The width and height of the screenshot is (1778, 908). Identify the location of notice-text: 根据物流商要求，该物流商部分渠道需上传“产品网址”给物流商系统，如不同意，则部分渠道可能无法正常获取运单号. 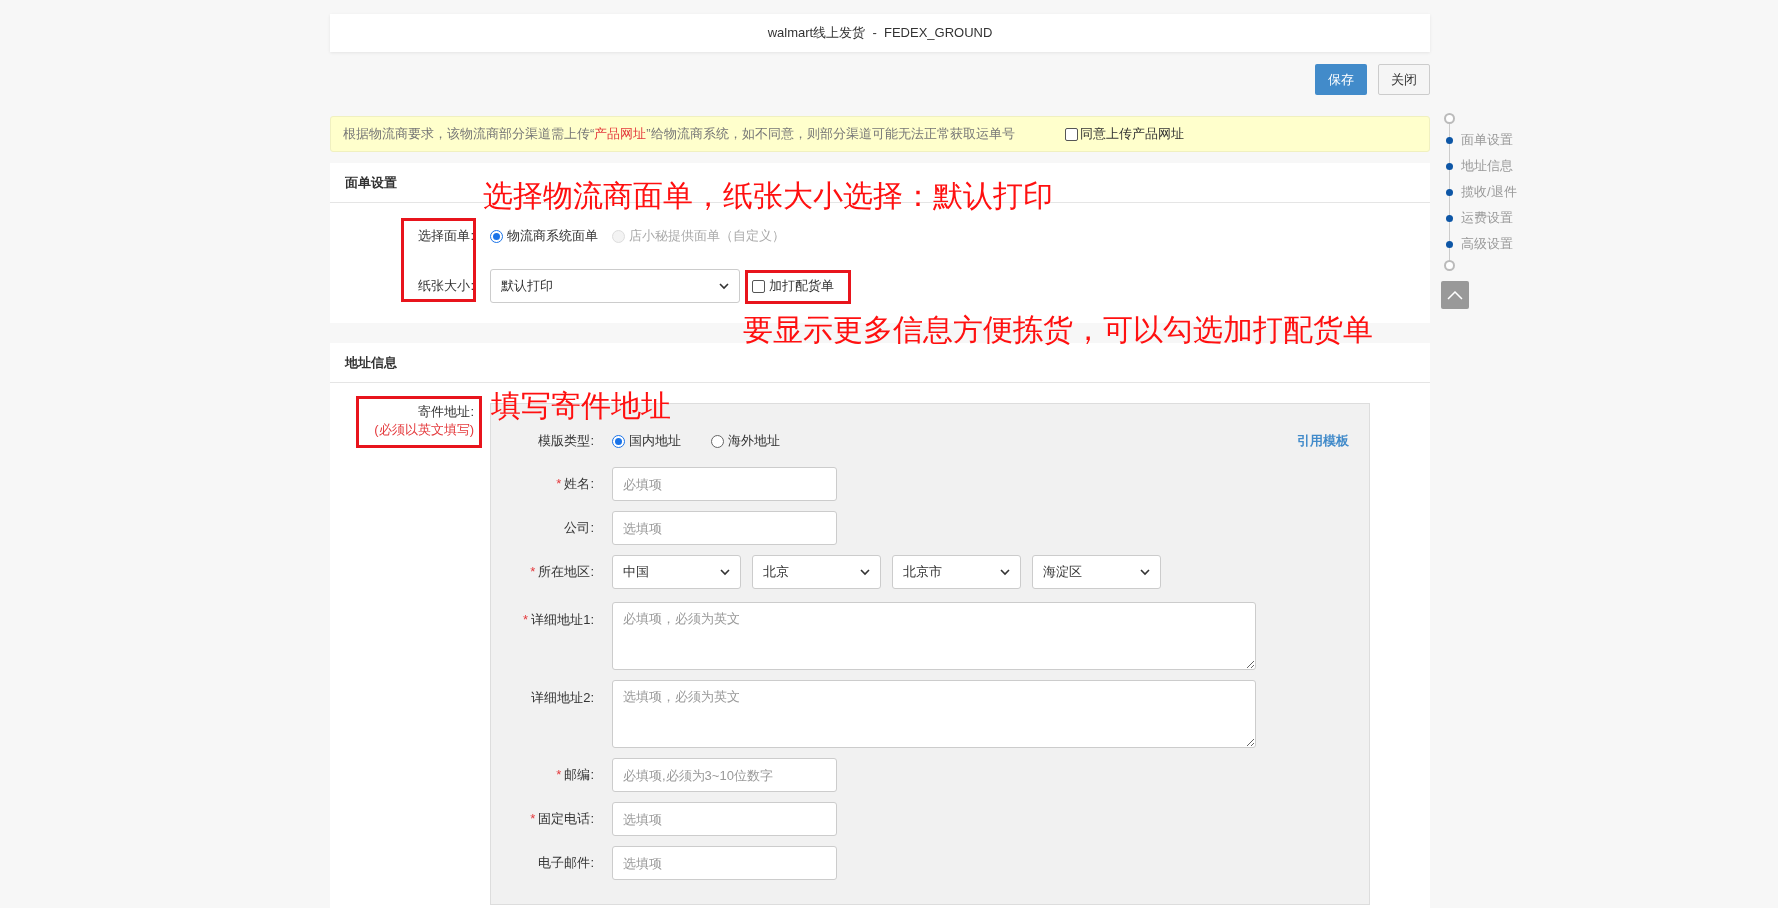
(679, 134).